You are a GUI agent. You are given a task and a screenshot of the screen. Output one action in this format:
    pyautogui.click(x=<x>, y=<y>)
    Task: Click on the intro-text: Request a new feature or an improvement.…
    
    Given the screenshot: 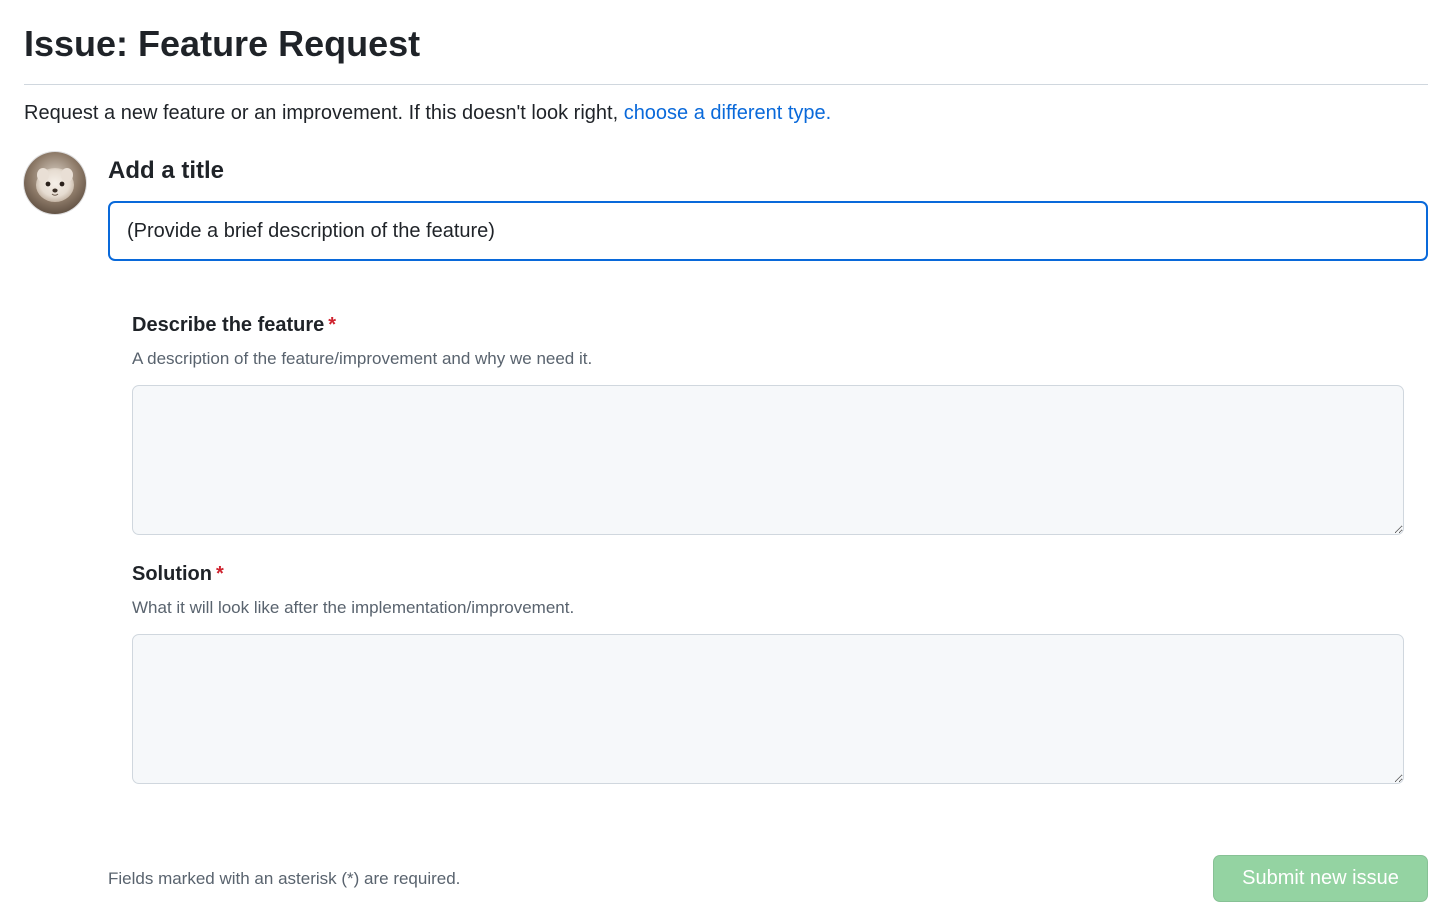 What is the action you would take?
    pyautogui.click(x=427, y=113)
    